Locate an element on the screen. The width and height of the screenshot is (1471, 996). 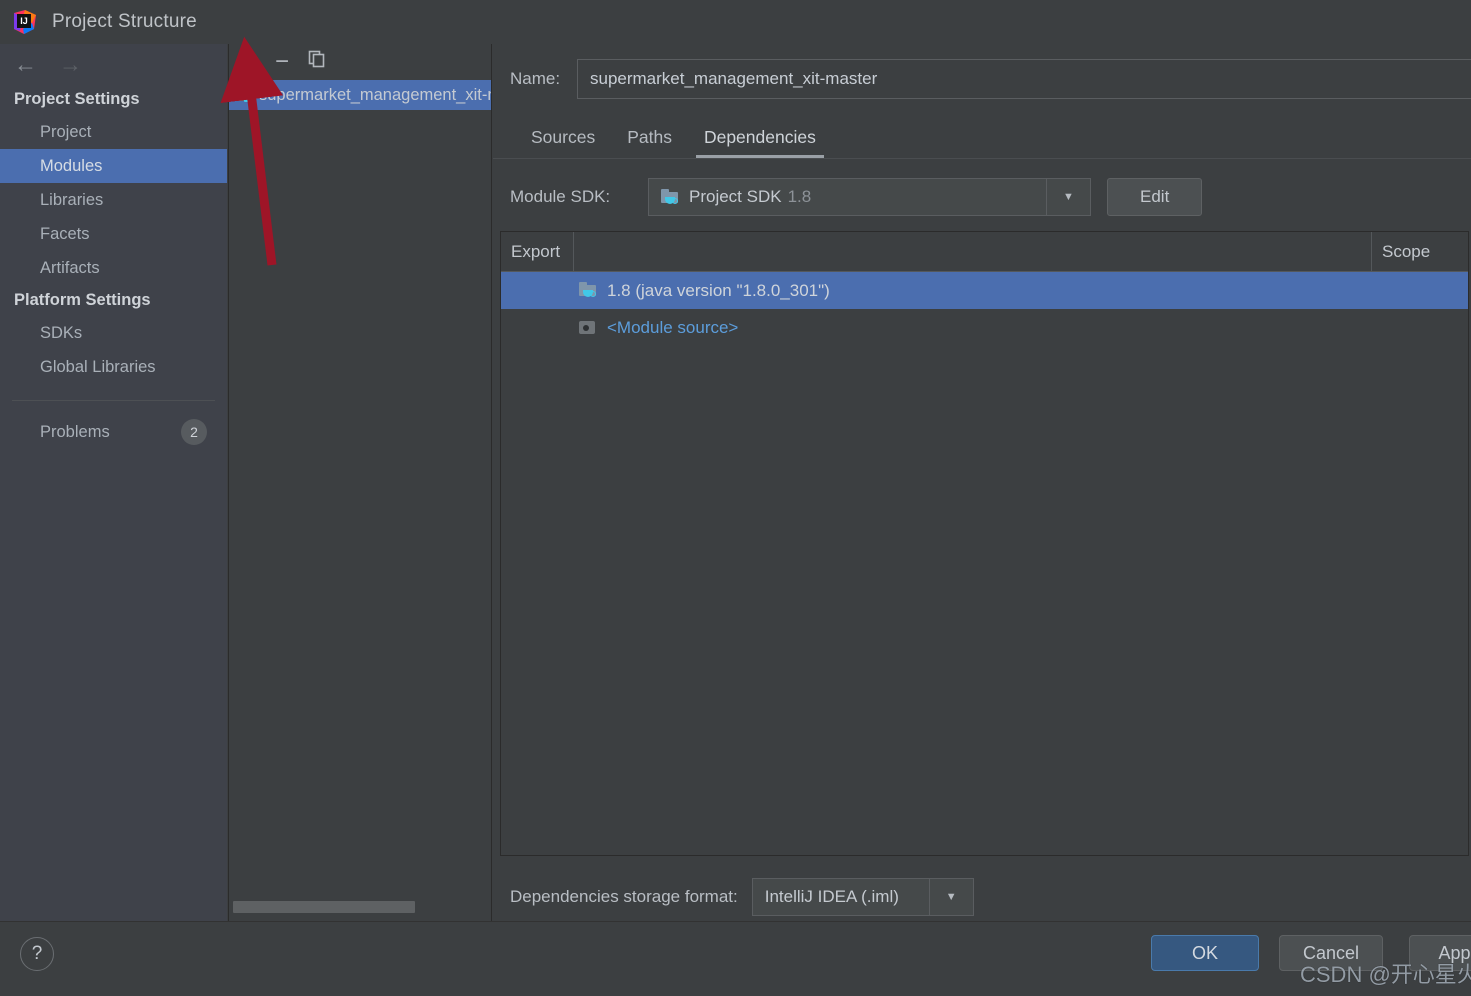
sidebar-item-sdks: SDKs is located at coordinates (113, 333).